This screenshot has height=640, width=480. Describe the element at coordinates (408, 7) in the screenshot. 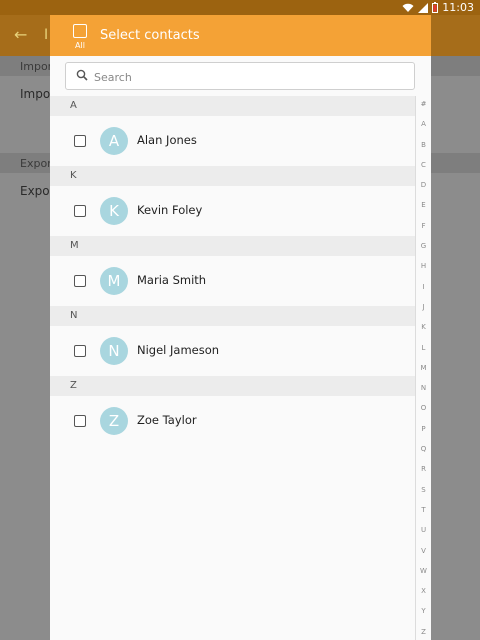

I see `wifi-icon` at that location.